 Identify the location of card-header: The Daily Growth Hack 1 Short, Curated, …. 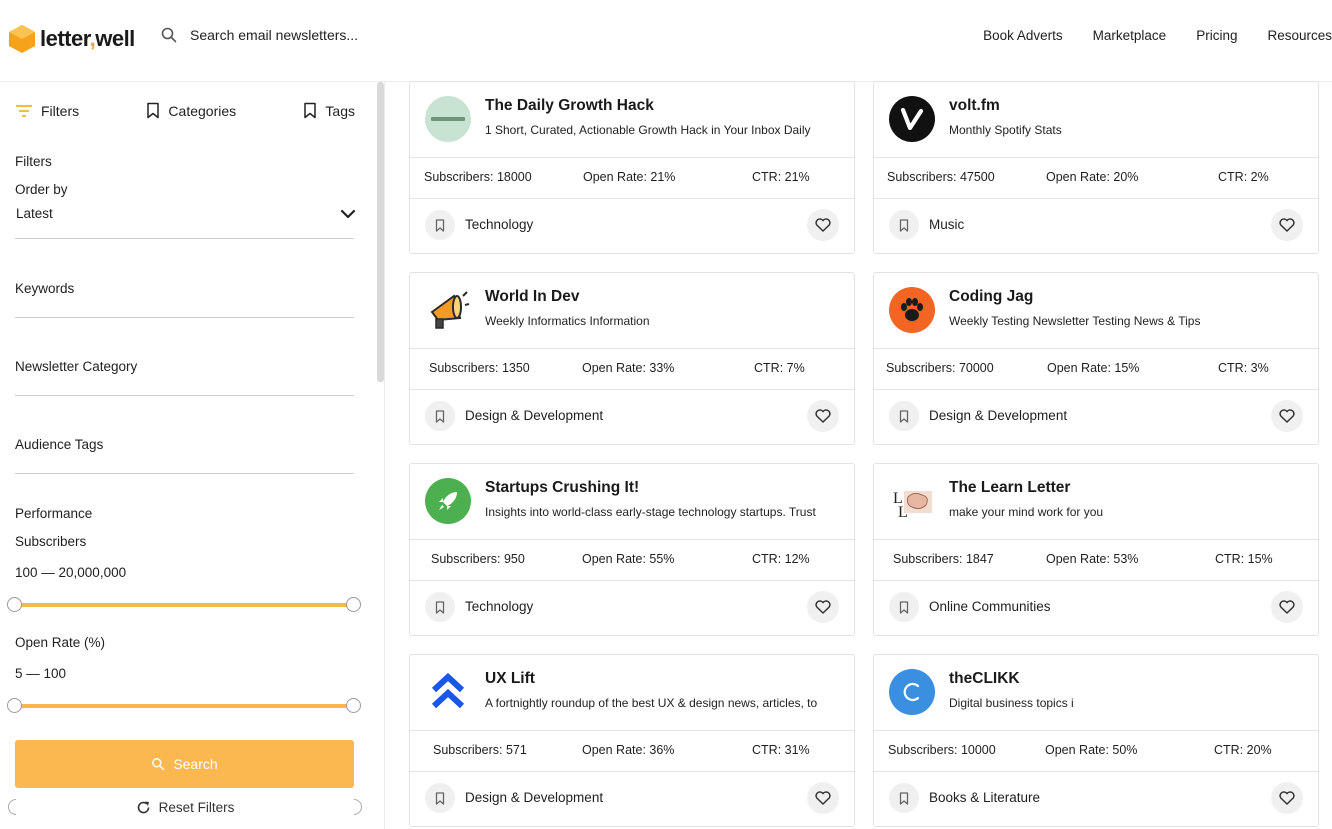
(632, 120).